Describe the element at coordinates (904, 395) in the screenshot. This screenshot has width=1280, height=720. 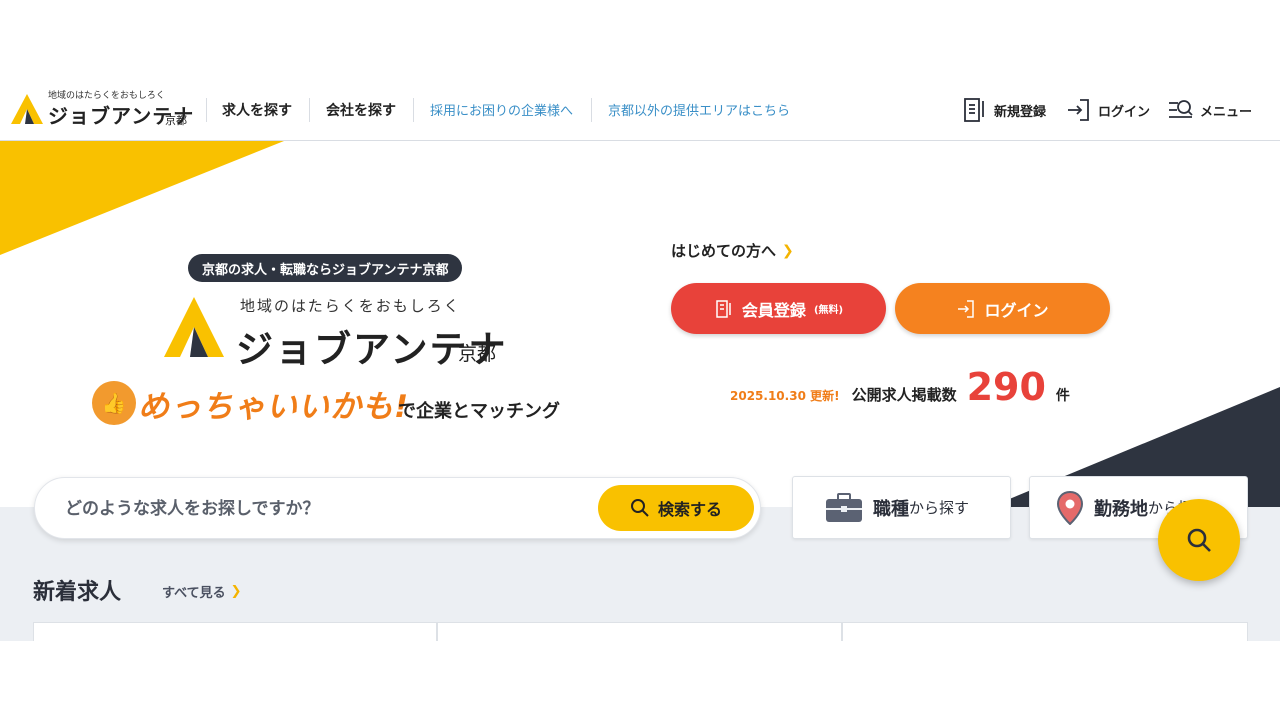
I see `job-count-label: 公開求人掲載数` at that location.